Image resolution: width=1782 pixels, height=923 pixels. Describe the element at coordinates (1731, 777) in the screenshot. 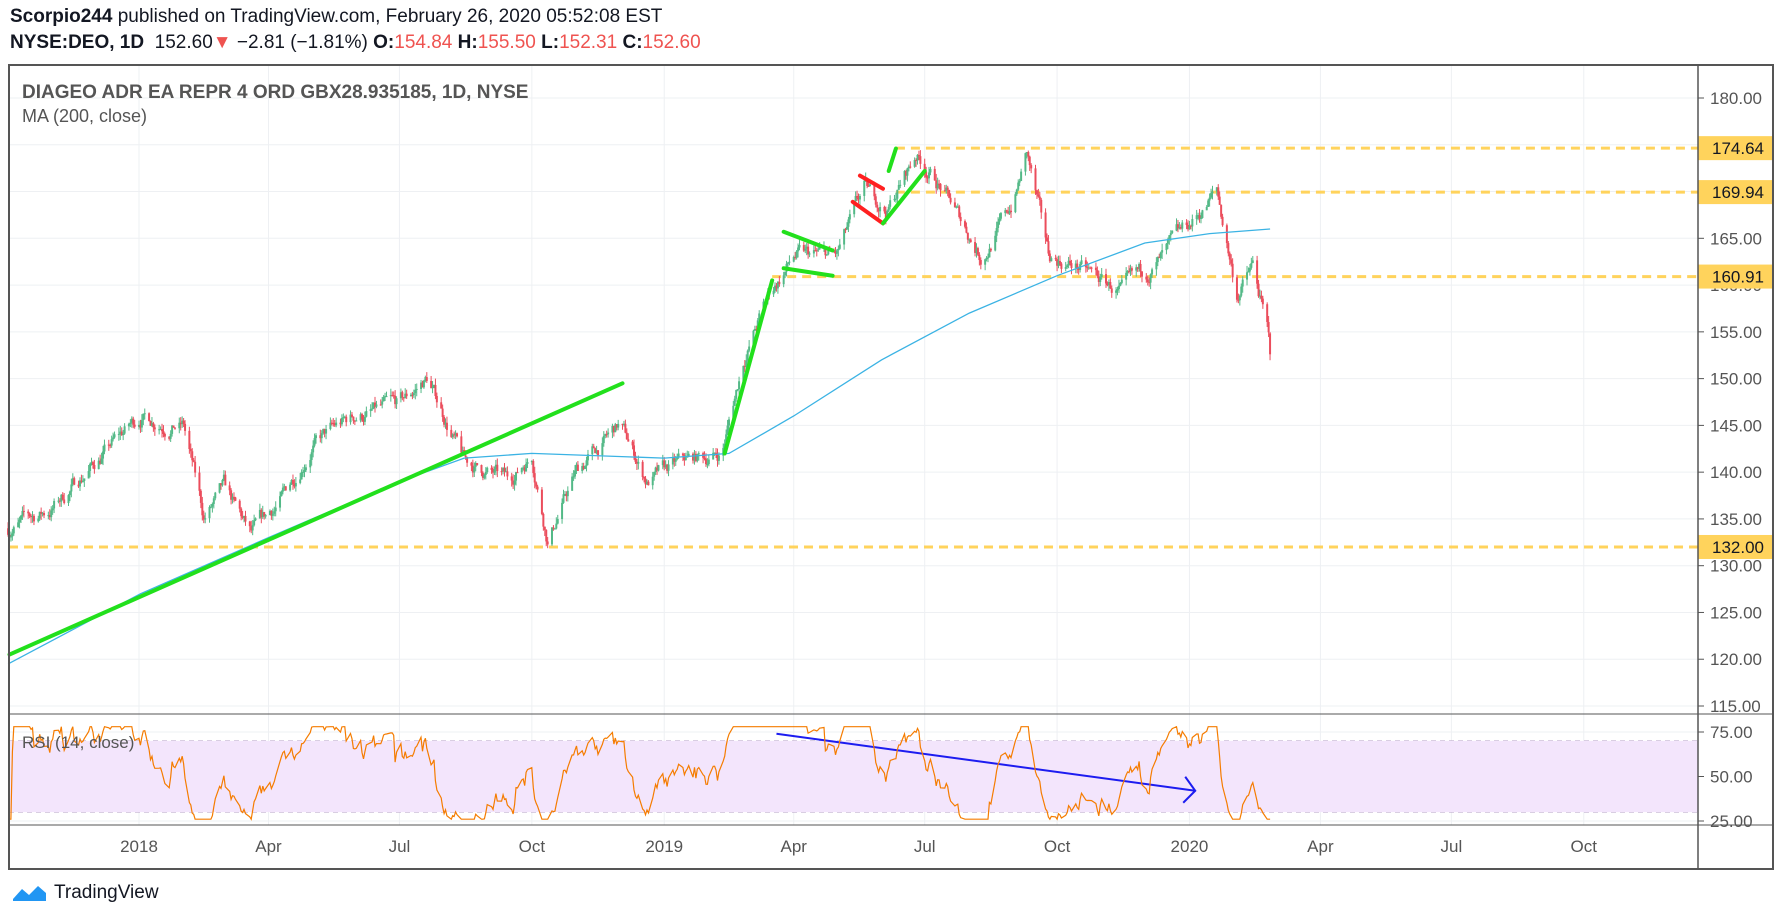

I see `rsi-tick-label: 50.00` at that location.